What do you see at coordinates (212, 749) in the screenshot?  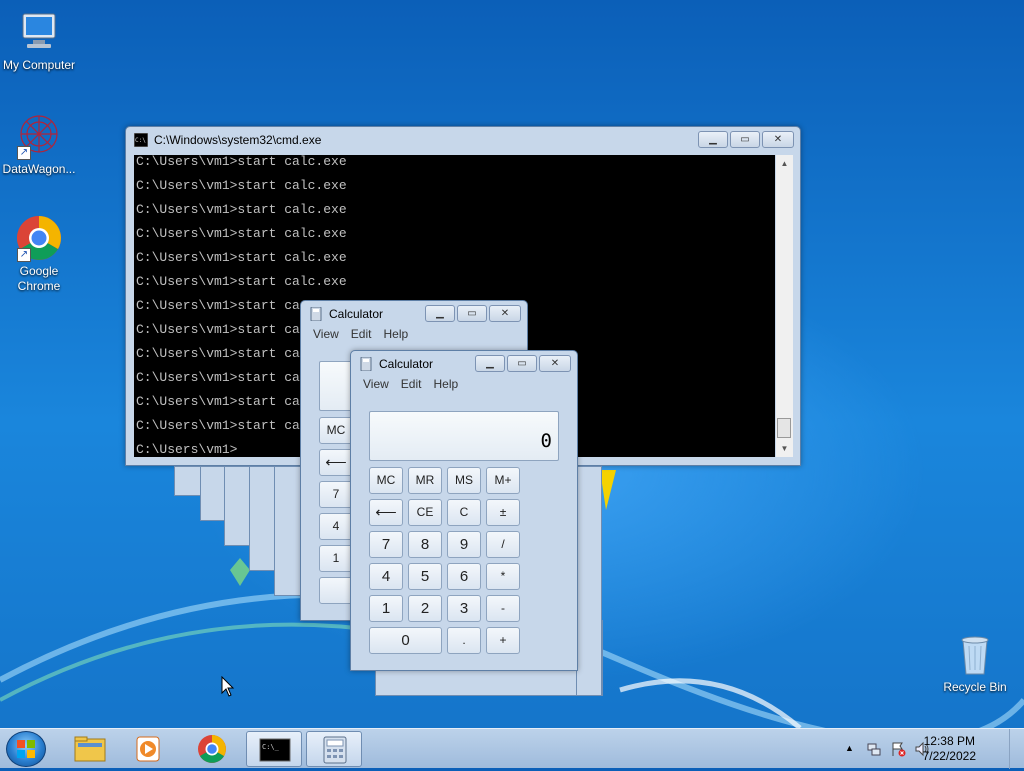 I see `taskbar-chrome` at bounding box center [212, 749].